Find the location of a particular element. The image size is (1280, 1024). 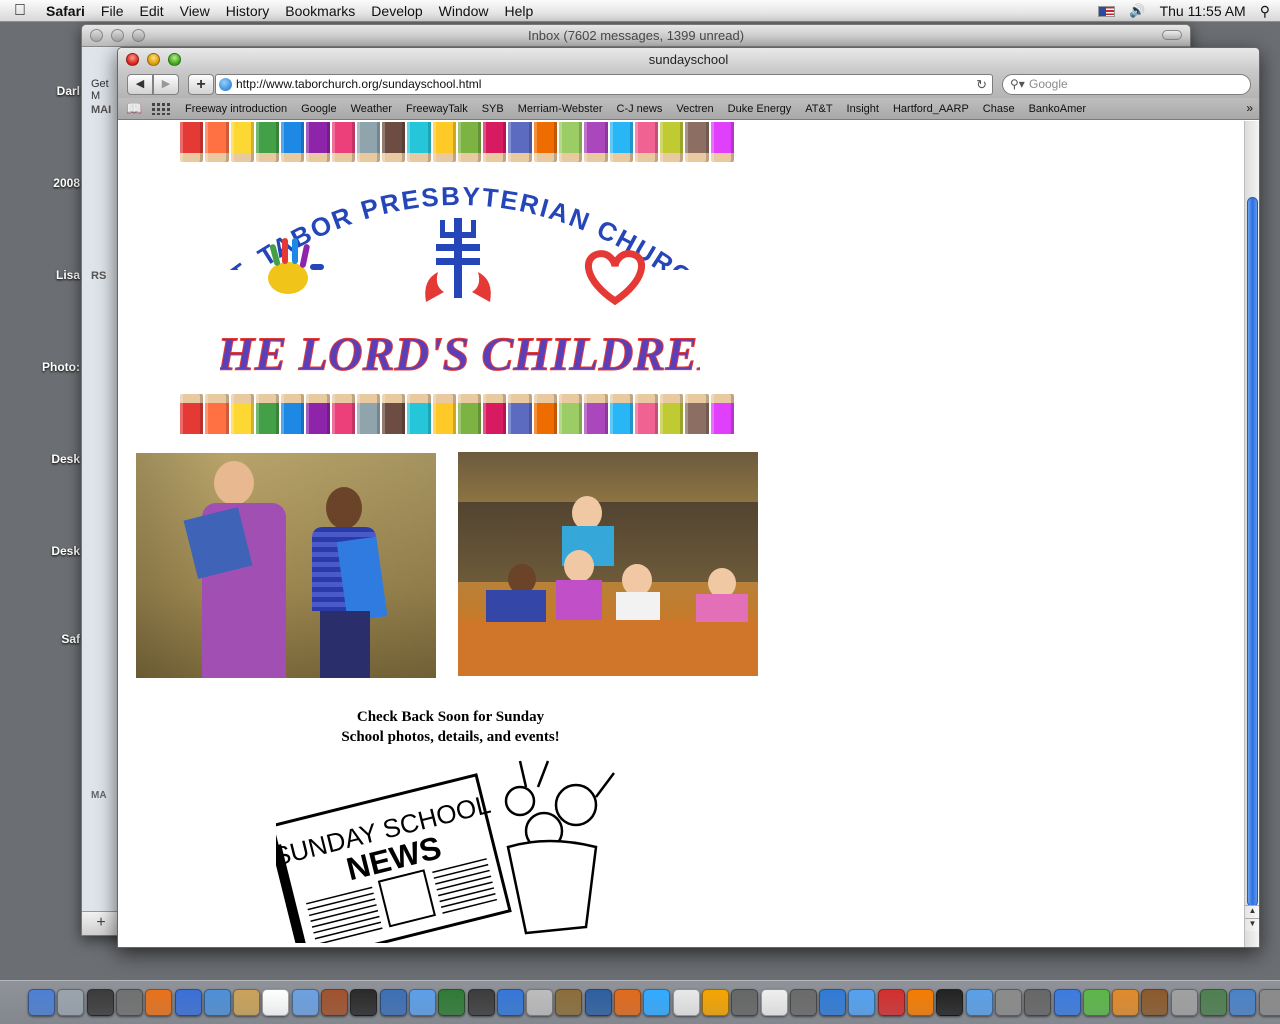

mail-minimize-button is located at coordinates (117, 35).